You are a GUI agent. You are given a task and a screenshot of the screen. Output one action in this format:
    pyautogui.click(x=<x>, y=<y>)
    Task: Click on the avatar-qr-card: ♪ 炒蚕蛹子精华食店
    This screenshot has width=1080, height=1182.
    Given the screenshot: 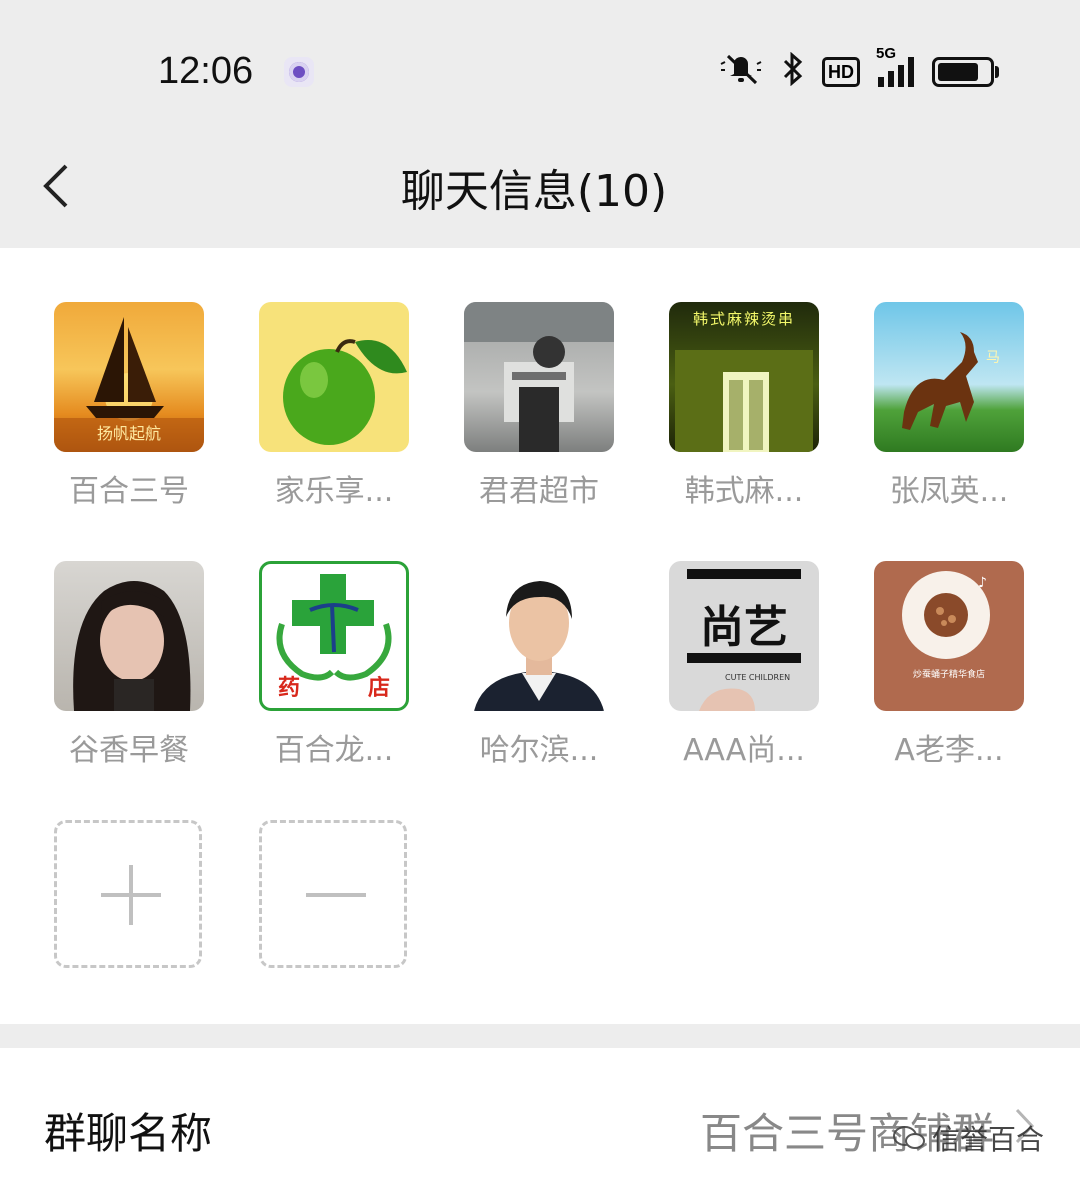 What is the action you would take?
    pyautogui.click(x=949, y=636)
    